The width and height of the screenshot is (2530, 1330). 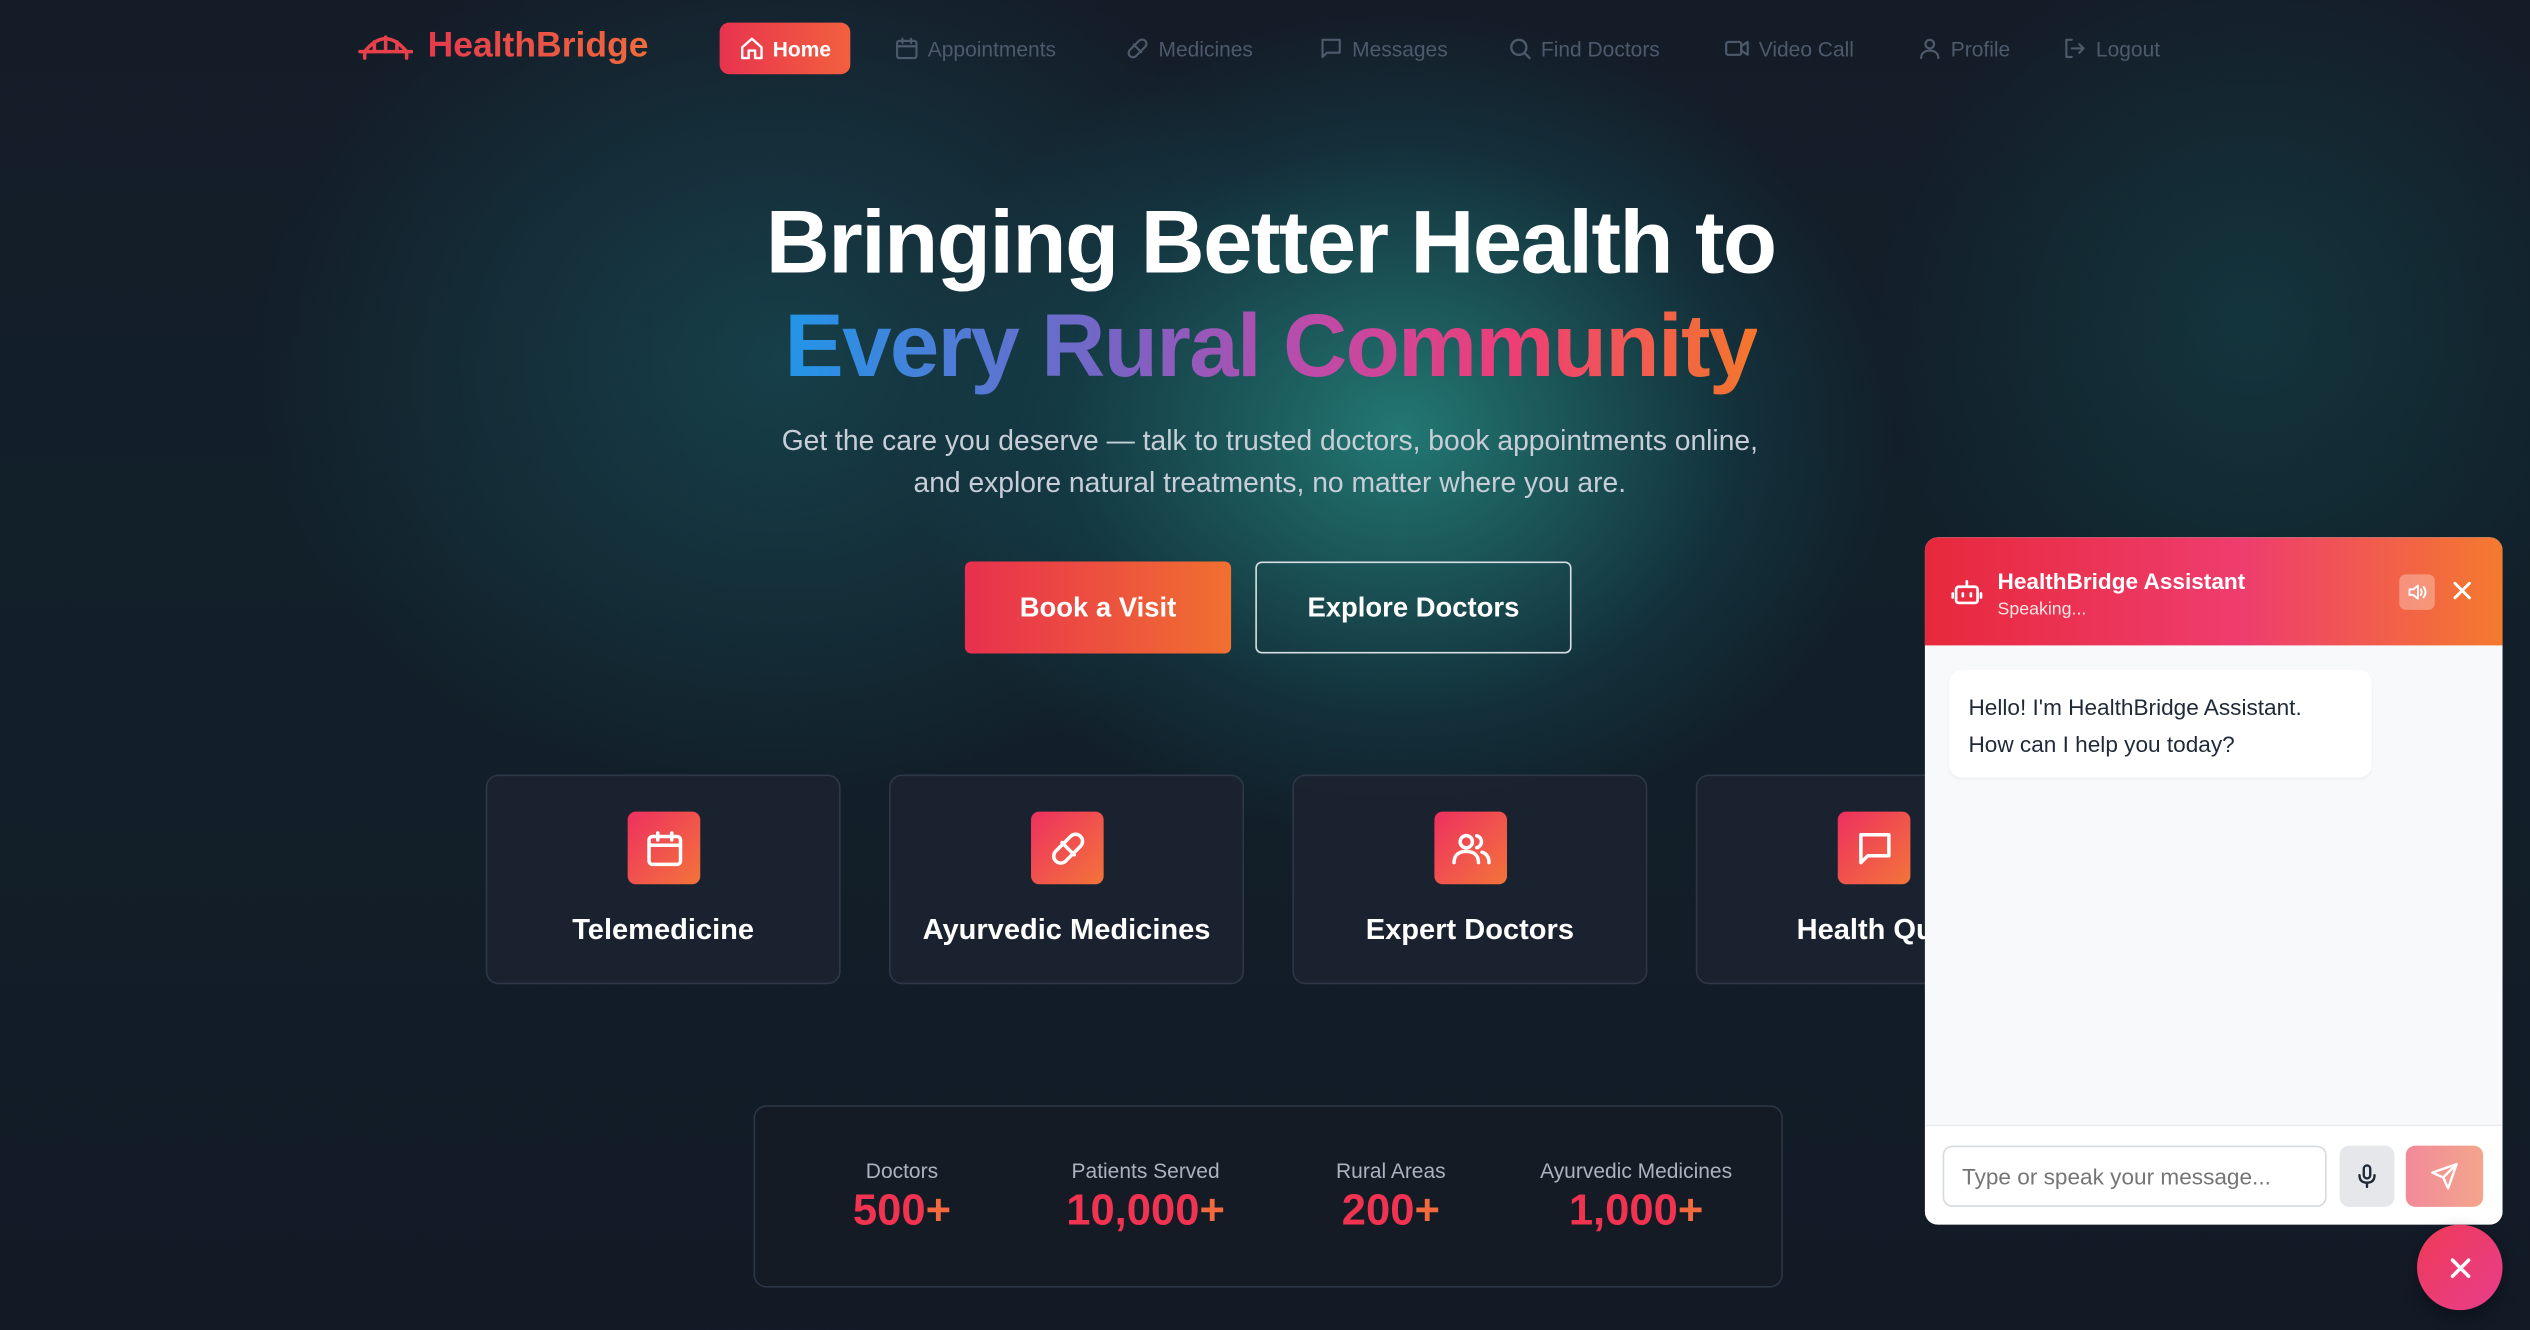 I want to click on stat-patients: Patients Served 10,000+, so click(x=1146, y=1196).